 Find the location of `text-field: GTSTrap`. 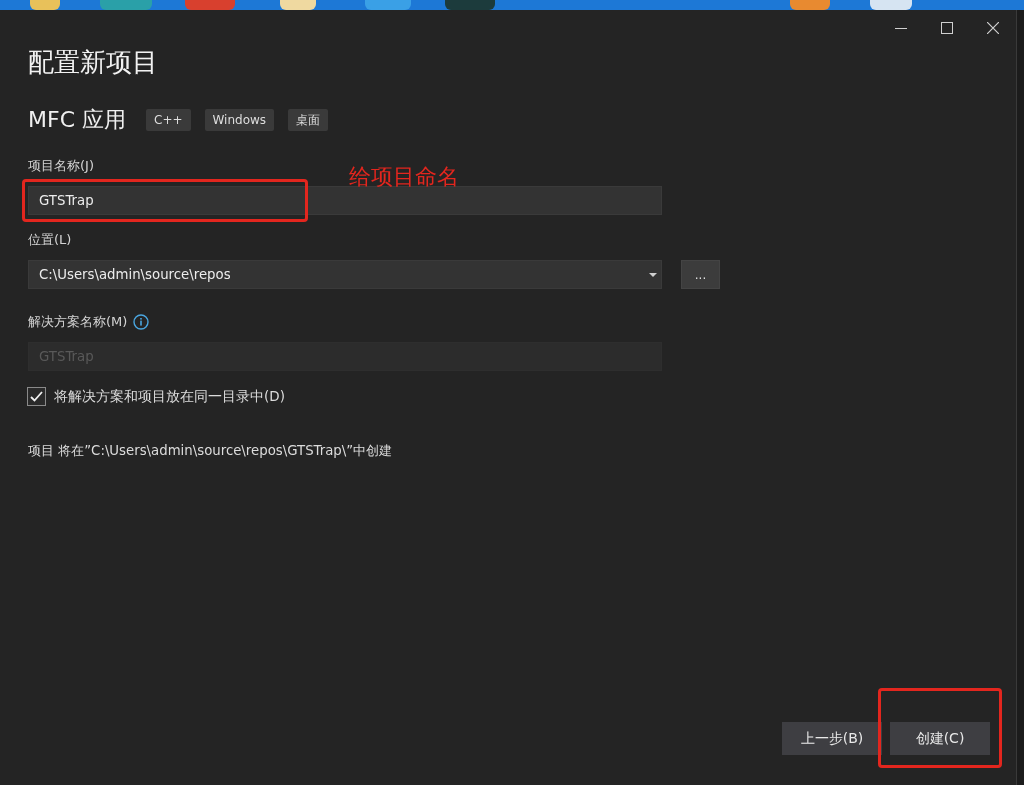

text-field: GTSTrap is located at coordinates (345, 200).